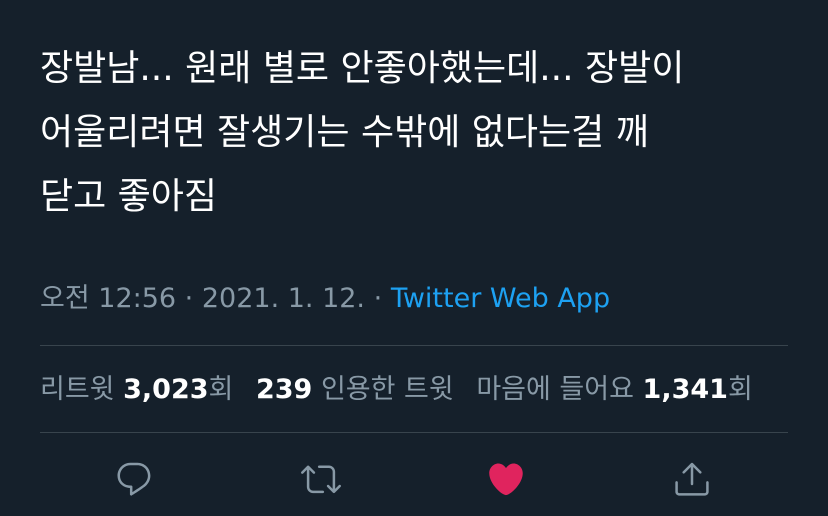 Image resolution: width=828 pixels, height=516 pixels. Describe the element at coordinates (77, 389) in the screenshot. I see `retweet-label: 리트윗` at that location.